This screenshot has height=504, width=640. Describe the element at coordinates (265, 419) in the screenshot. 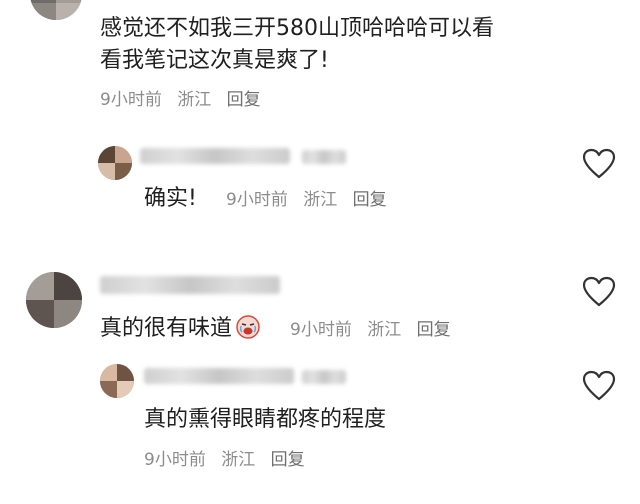

I see `reply-text: 真的熏得眼睛都疼的程度` at that location.